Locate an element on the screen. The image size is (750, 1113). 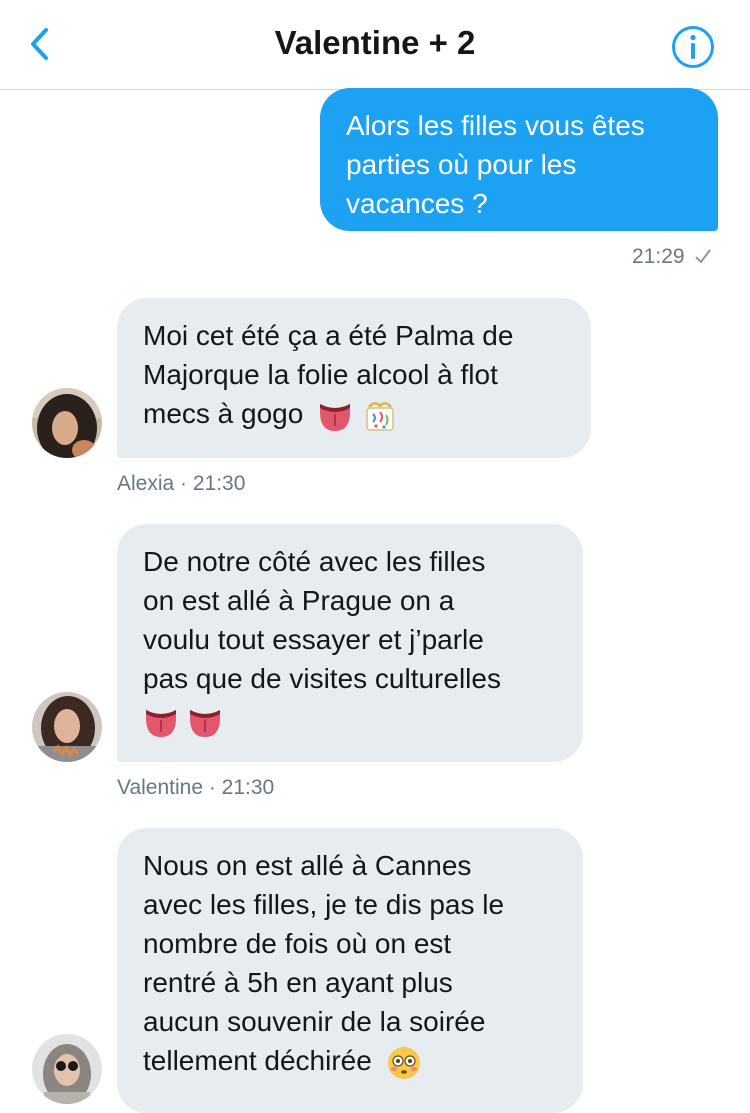
message-line: pas que de visites culturelles is located at coordinates (322, 678).